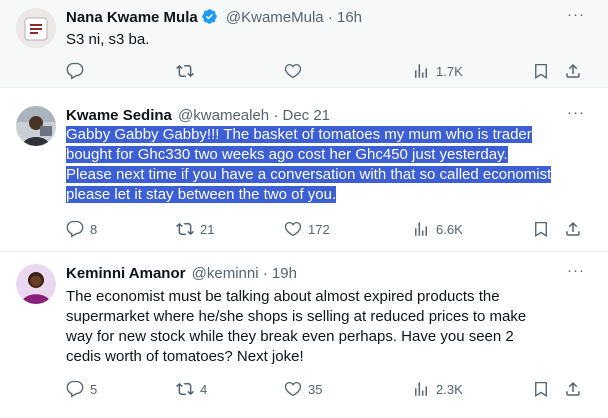 The image size is (608, 418). Describe the element at coordinates (132, 17) in the screenshot. I see `author-name: Nana Kwame Mula` at that location.